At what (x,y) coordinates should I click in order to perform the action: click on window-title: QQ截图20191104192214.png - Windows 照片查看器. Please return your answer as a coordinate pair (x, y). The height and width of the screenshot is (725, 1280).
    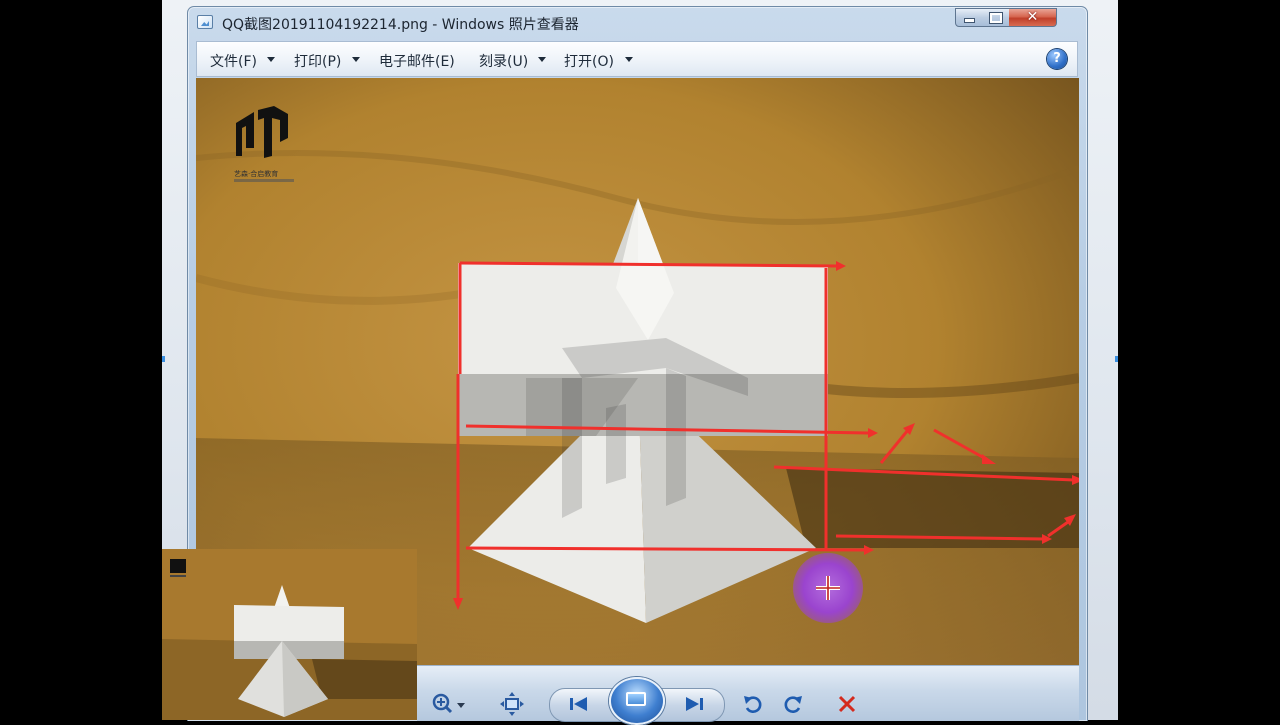
    Looking at the image, I should click on (400, 25).